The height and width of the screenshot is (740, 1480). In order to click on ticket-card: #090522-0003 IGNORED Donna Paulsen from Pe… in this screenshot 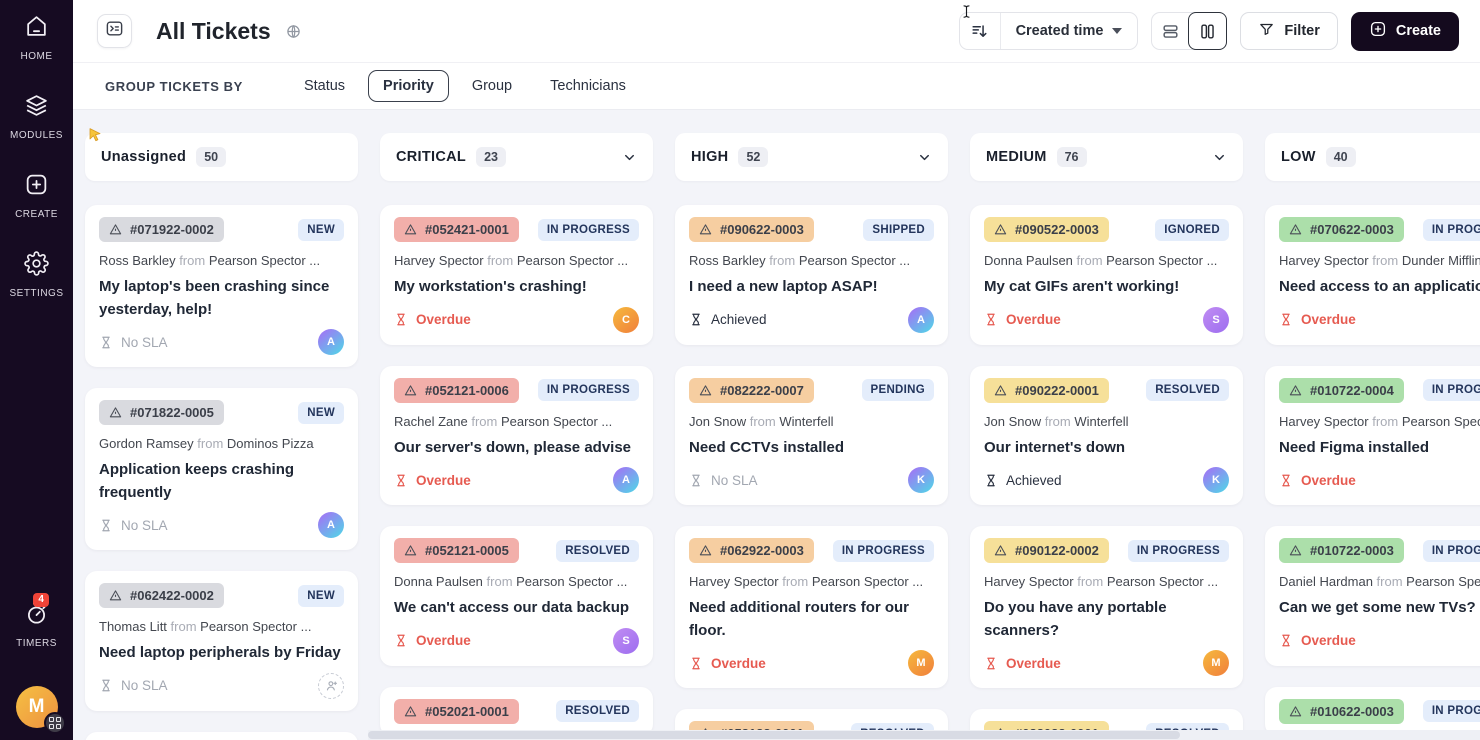, I will do `click(1106, 275)`.